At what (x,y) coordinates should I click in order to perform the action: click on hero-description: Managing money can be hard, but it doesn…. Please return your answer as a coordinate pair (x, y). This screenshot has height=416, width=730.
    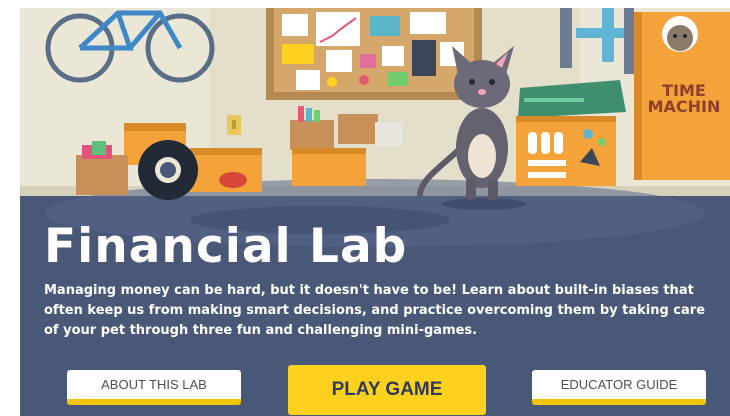
    Looking at the image, I should click on (375, 310).